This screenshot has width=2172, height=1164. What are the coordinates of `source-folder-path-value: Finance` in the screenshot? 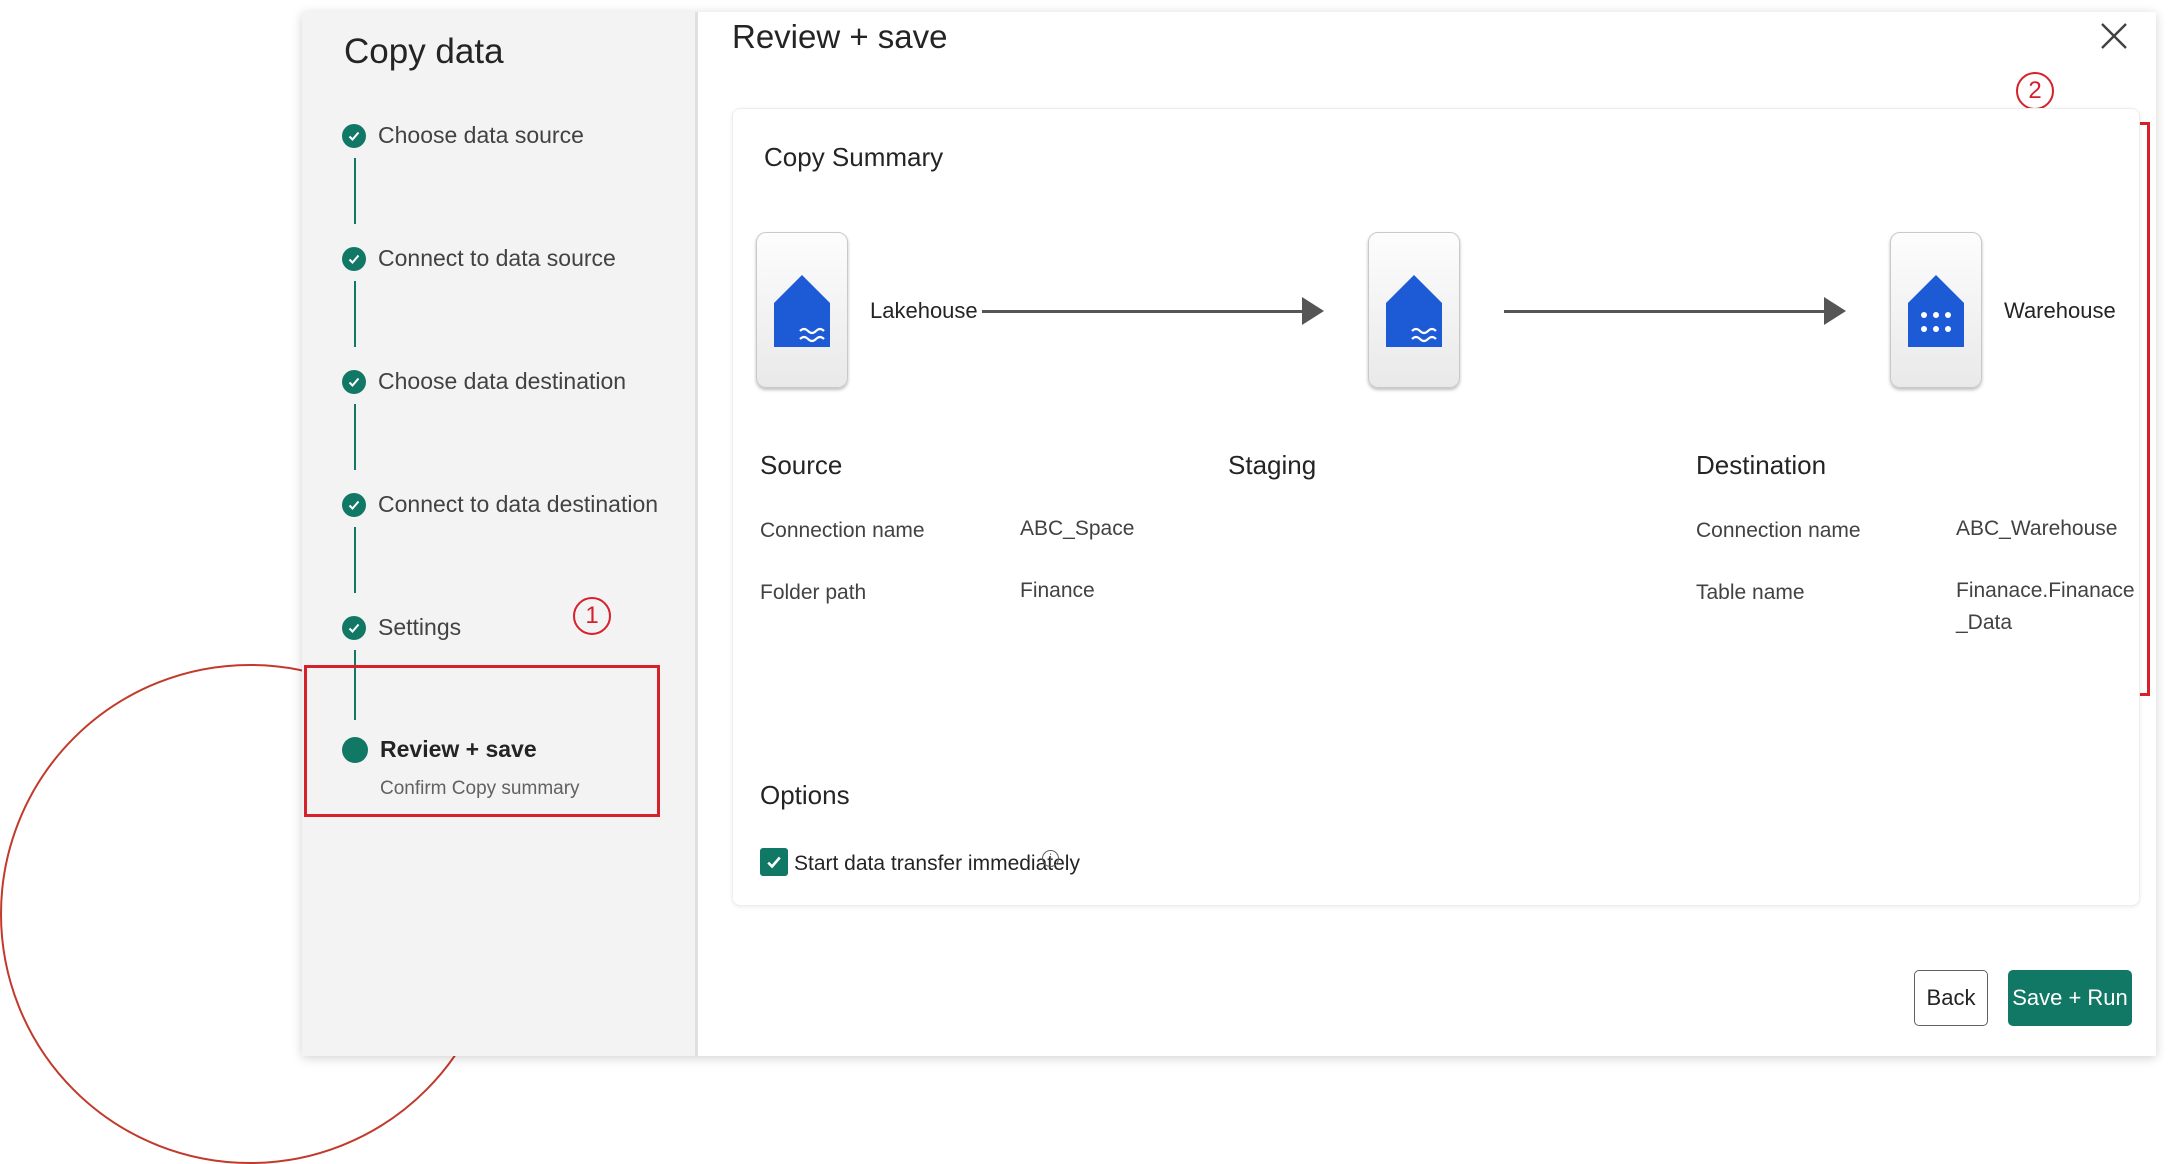 It's located at (1057, 590).